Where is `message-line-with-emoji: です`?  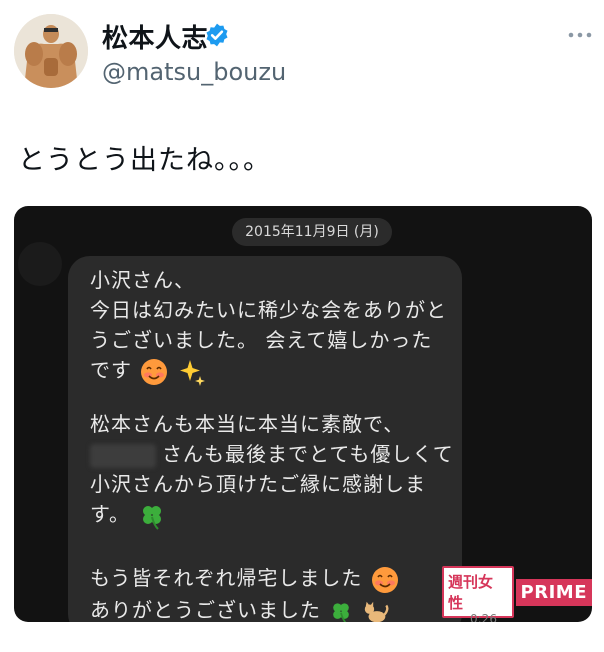 message-line-with-emoji: です is located at coordinates (148, 370).